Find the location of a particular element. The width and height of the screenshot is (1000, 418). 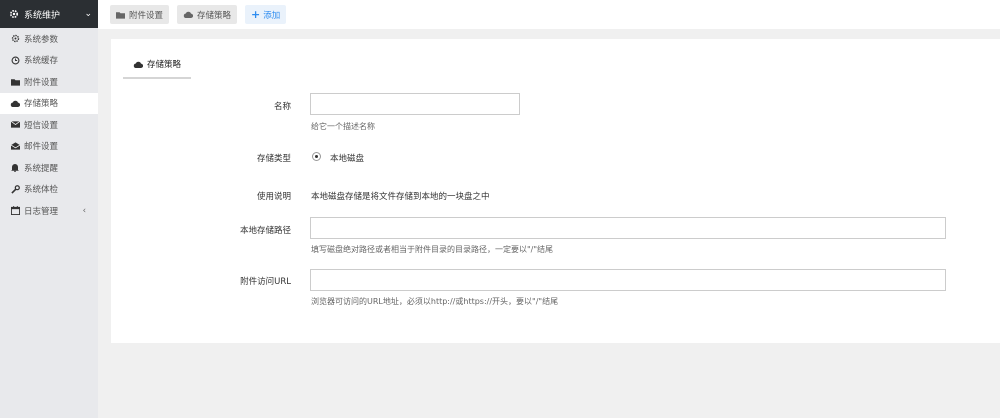

bell-icon is located at coordinates (15, 168).